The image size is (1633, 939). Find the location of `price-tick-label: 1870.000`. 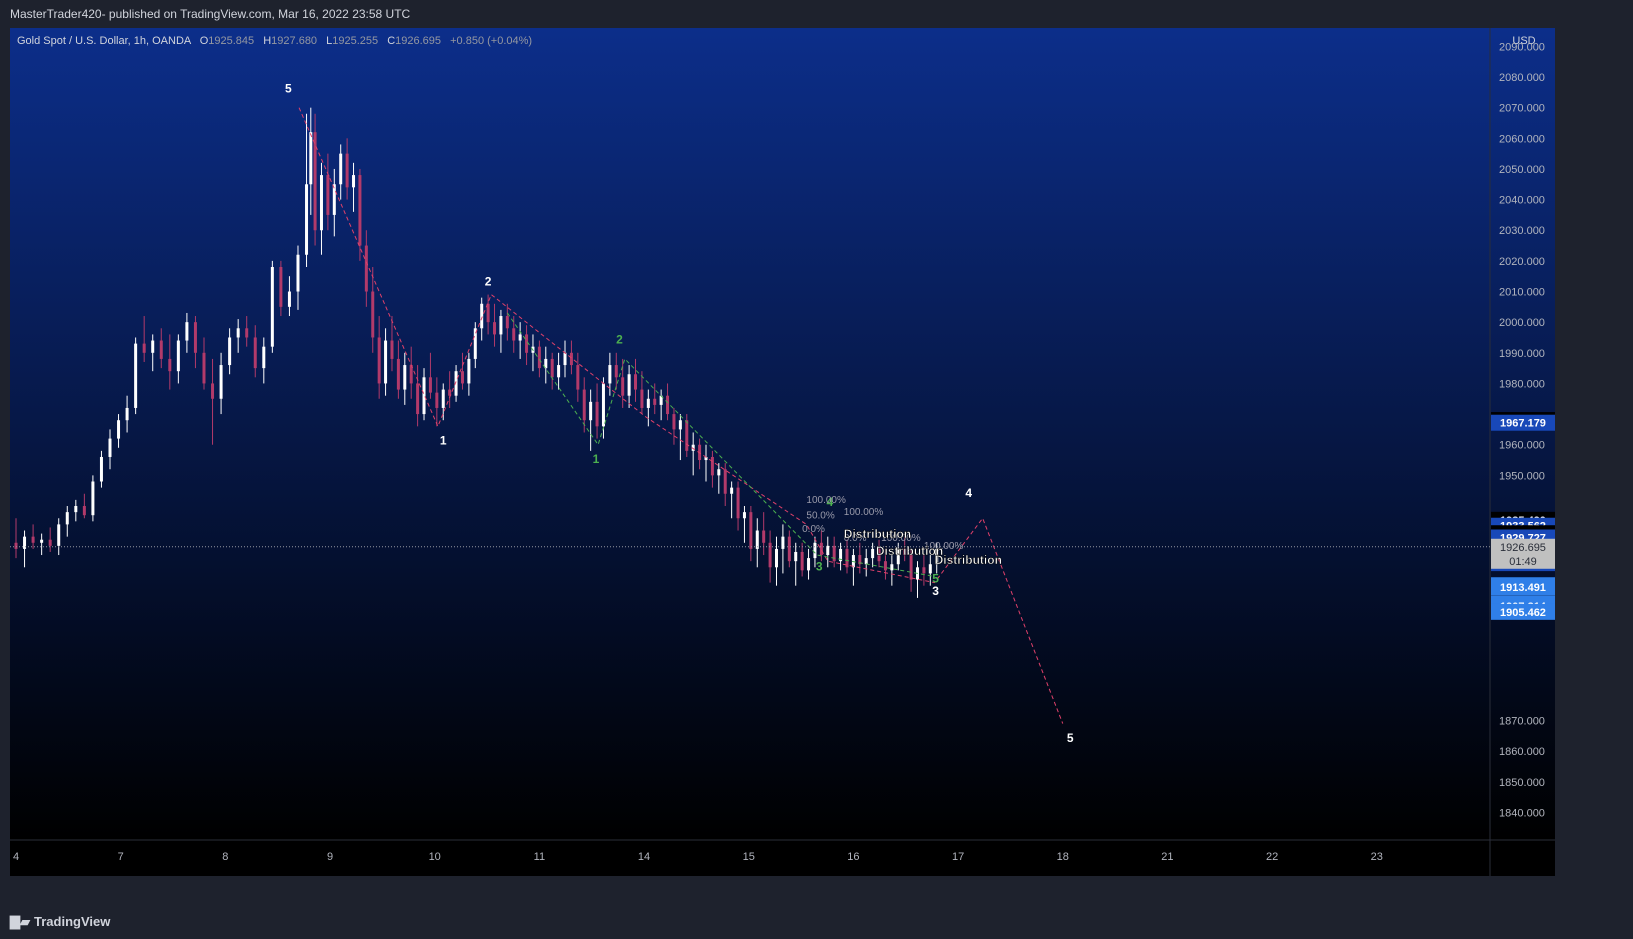

price-tick-label: 1870.000 is located at coordinates (1522, 721).